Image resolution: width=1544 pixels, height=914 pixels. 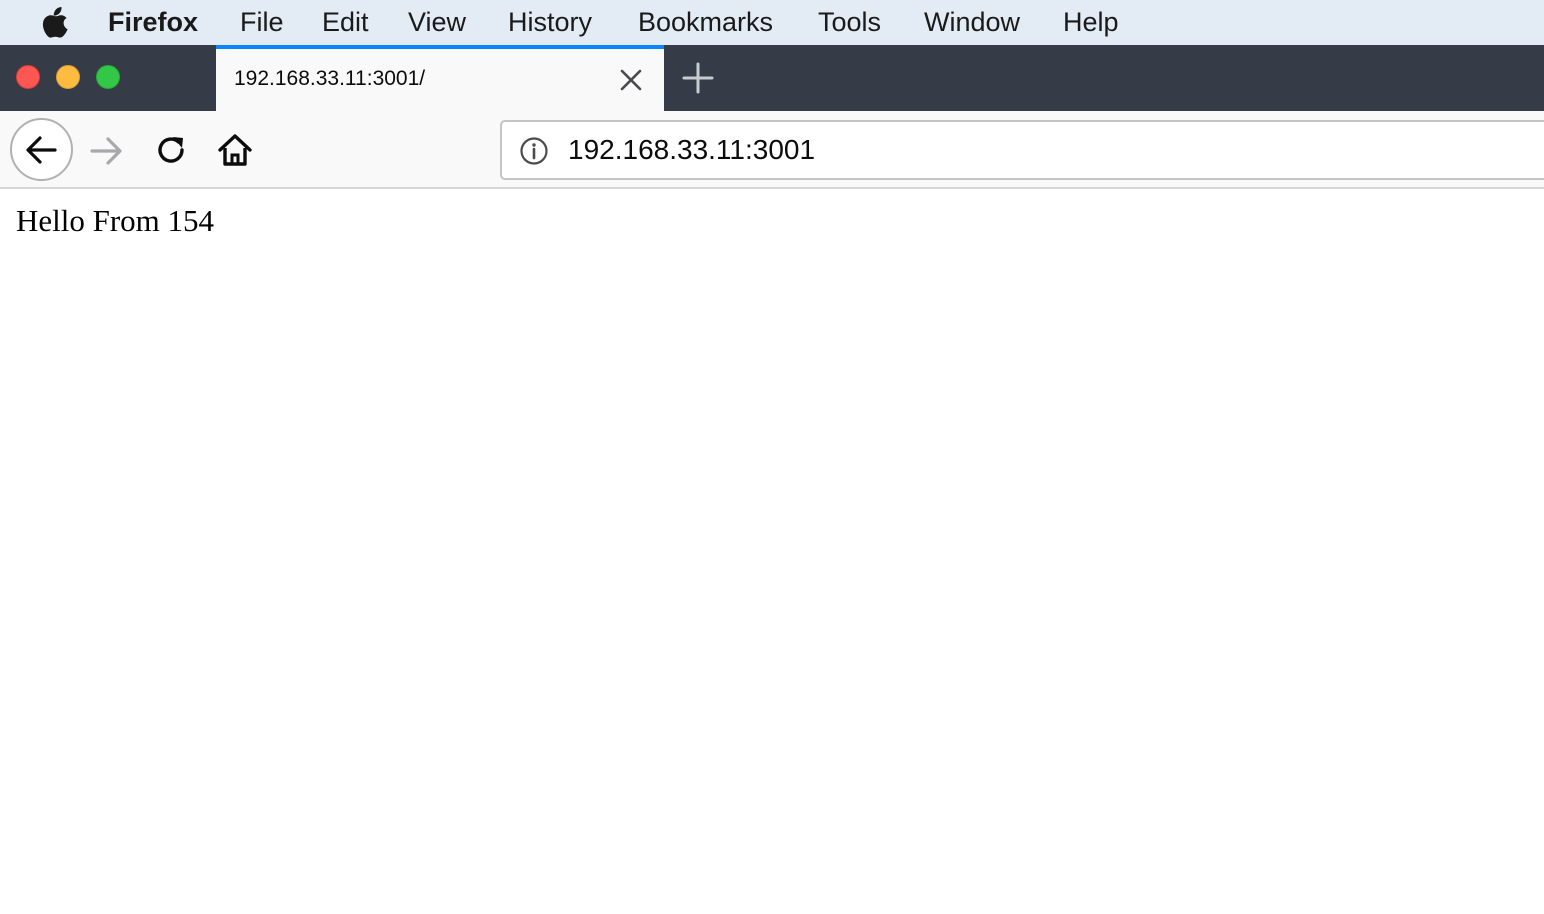 I want to click on forward-button, so click(x=106, y=151).